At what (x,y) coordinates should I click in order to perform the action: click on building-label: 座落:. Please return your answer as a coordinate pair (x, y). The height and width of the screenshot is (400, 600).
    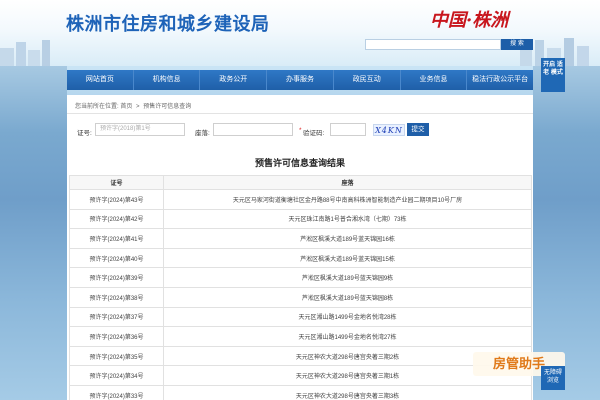
    Looking at the image, I should click on (202, 133).